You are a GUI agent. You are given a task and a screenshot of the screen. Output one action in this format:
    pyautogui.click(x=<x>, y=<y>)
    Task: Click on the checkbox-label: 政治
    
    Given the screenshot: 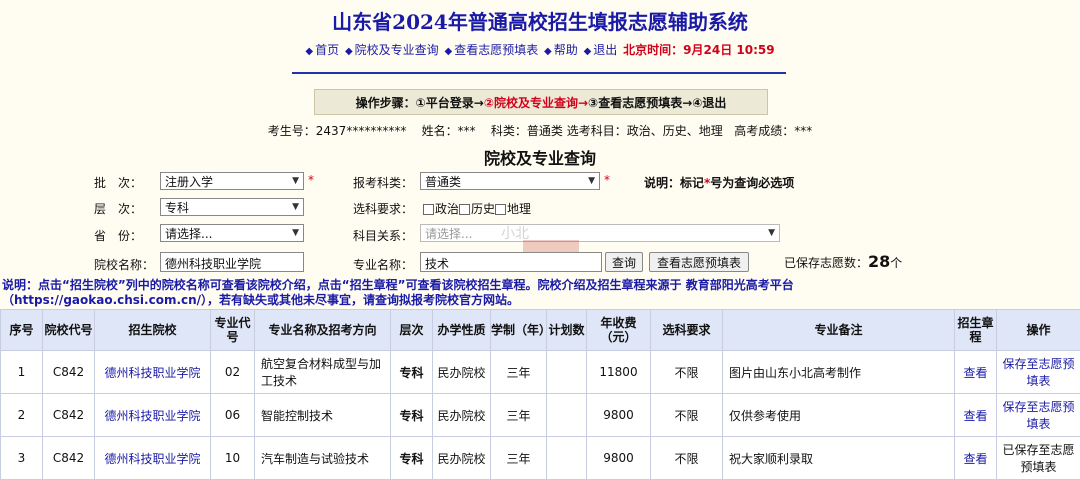 What is the action you would take?
    pyautogui.click(x=447, y=209)
    